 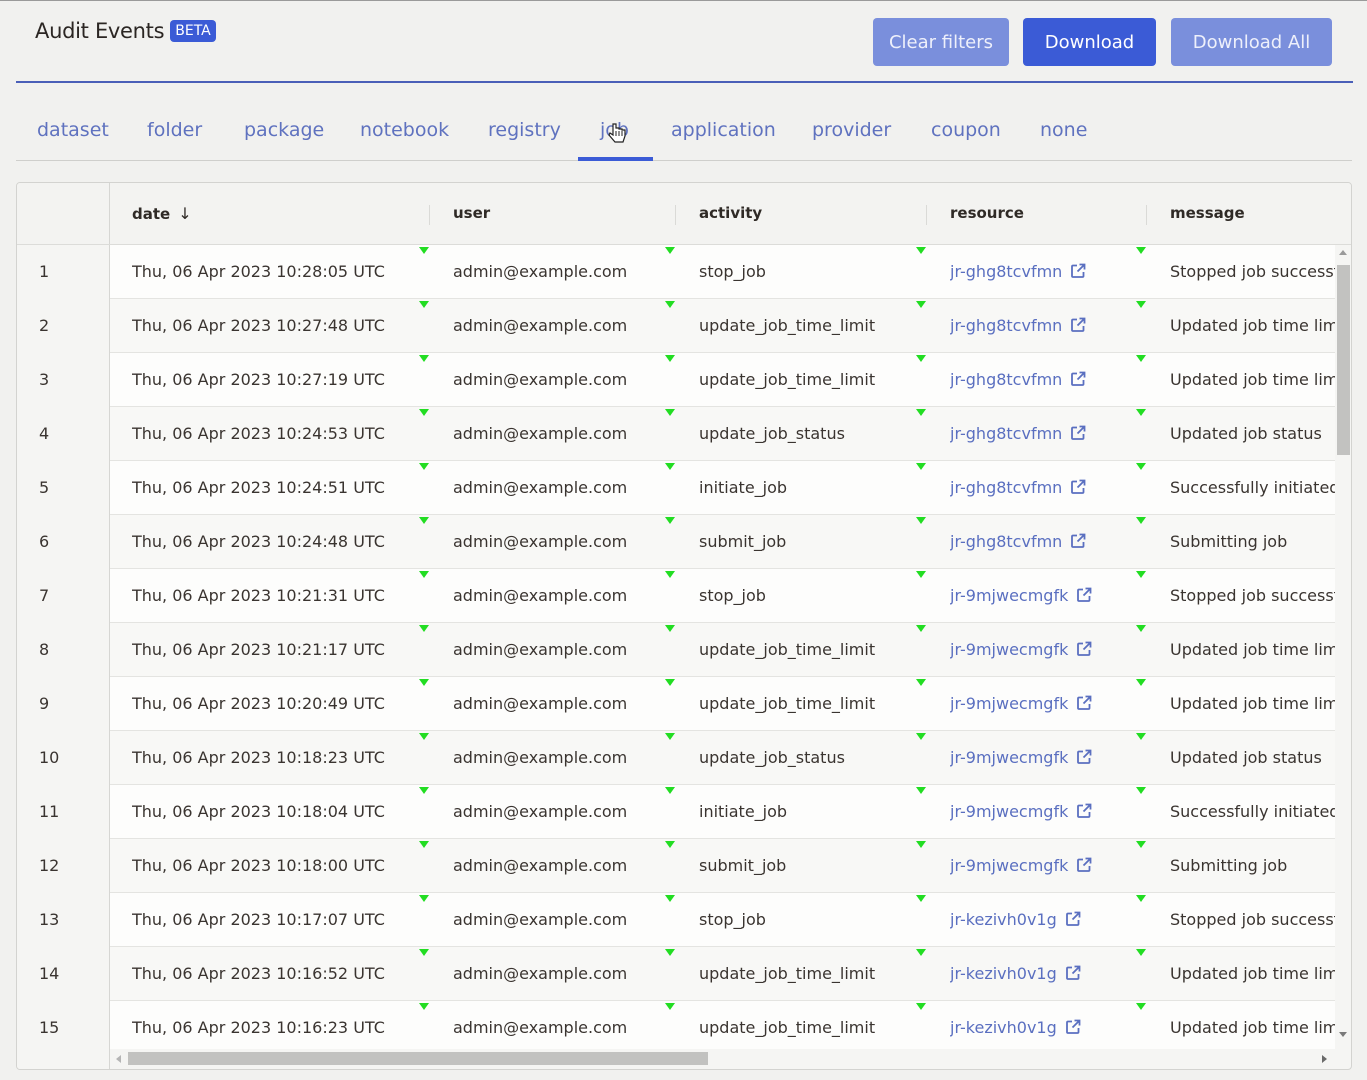 What do you see at coordinates (418, 1058) in the screenshot?
I see `horizontal-scroll-thumb` at bounding box center [418, 1058].